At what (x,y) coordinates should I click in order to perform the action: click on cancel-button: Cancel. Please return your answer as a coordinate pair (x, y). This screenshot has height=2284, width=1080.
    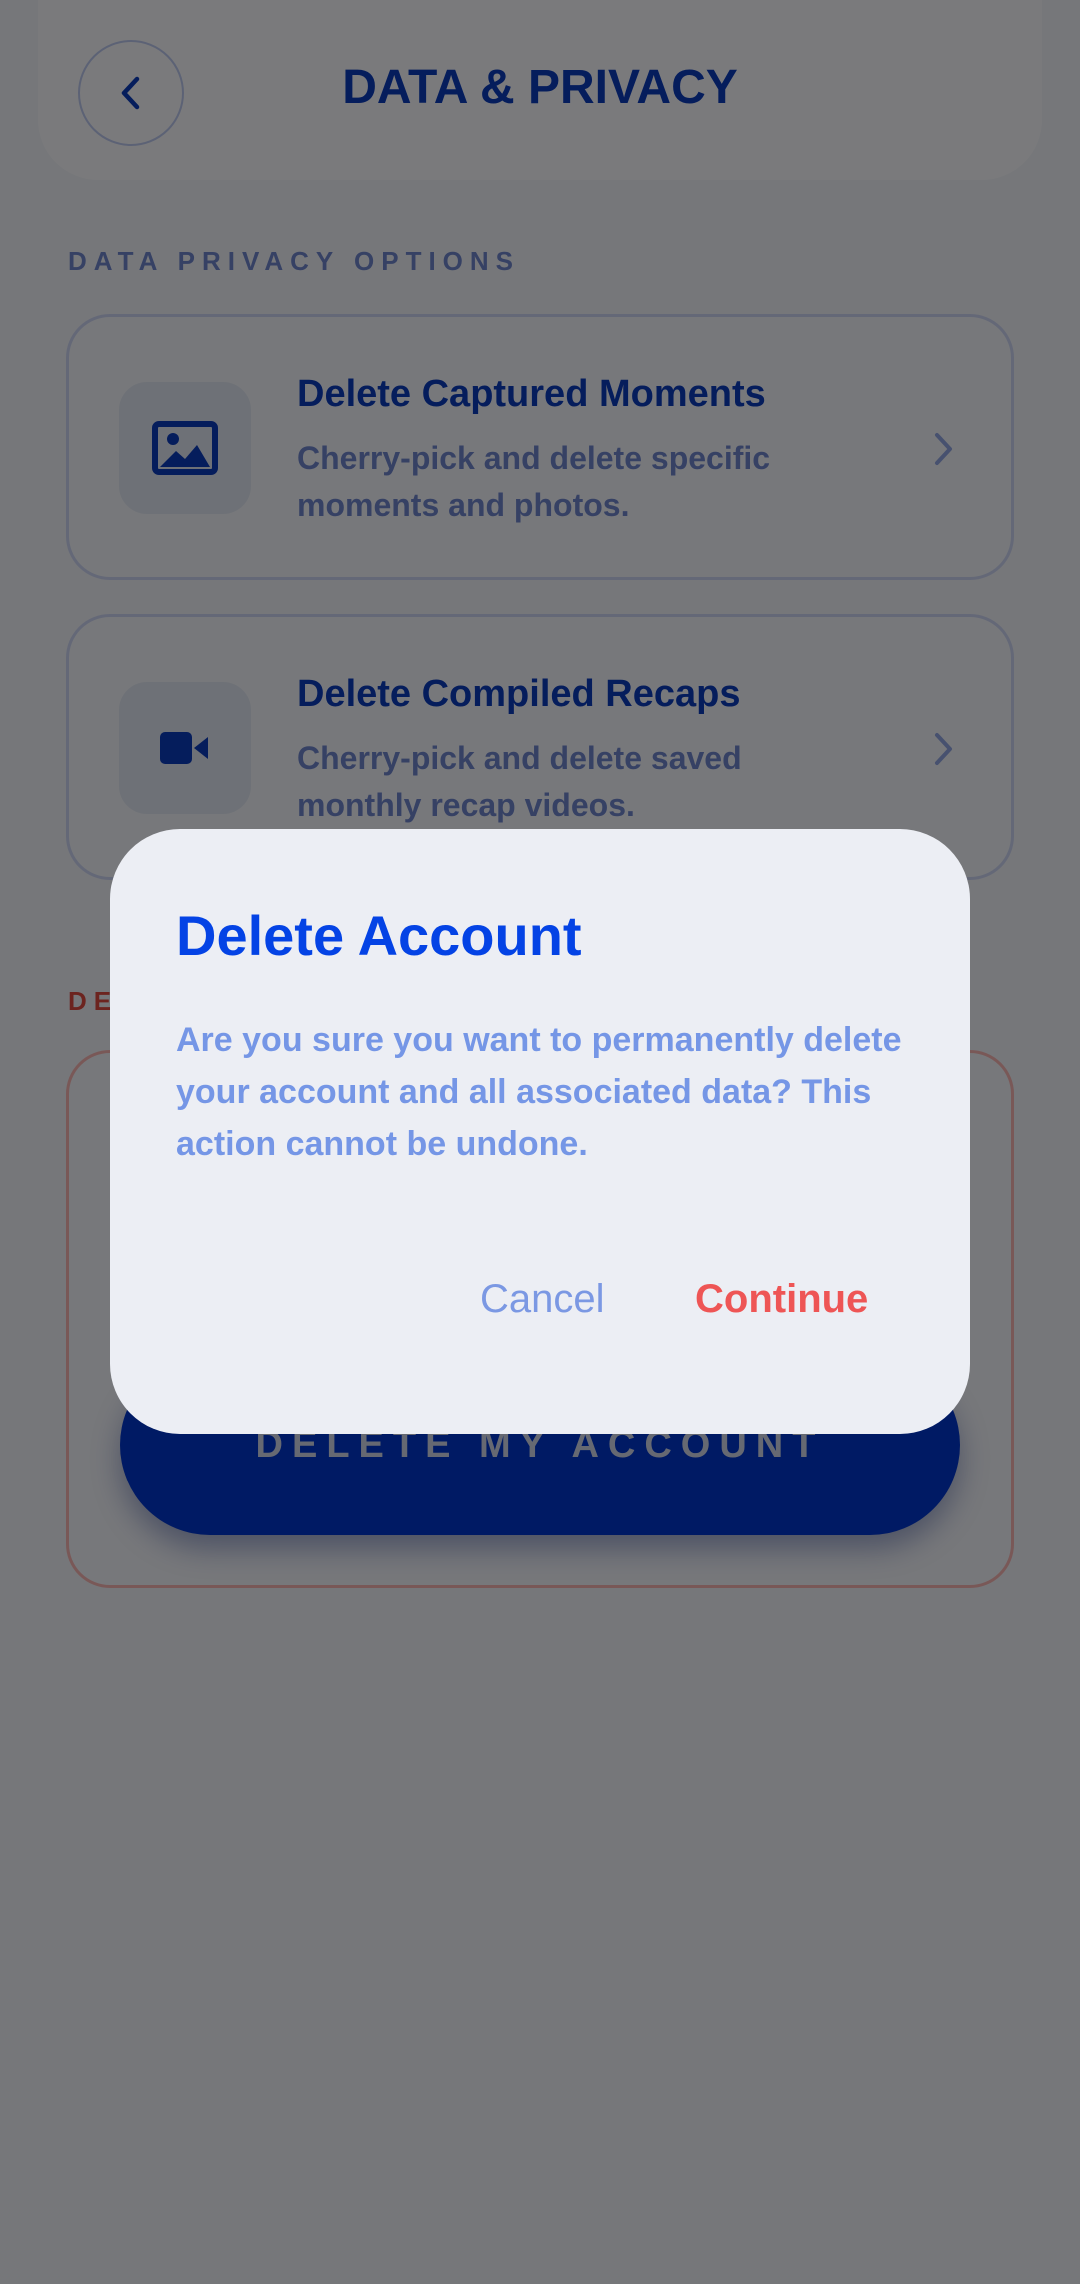
    Looking at the image, I should click on (542, 1299).